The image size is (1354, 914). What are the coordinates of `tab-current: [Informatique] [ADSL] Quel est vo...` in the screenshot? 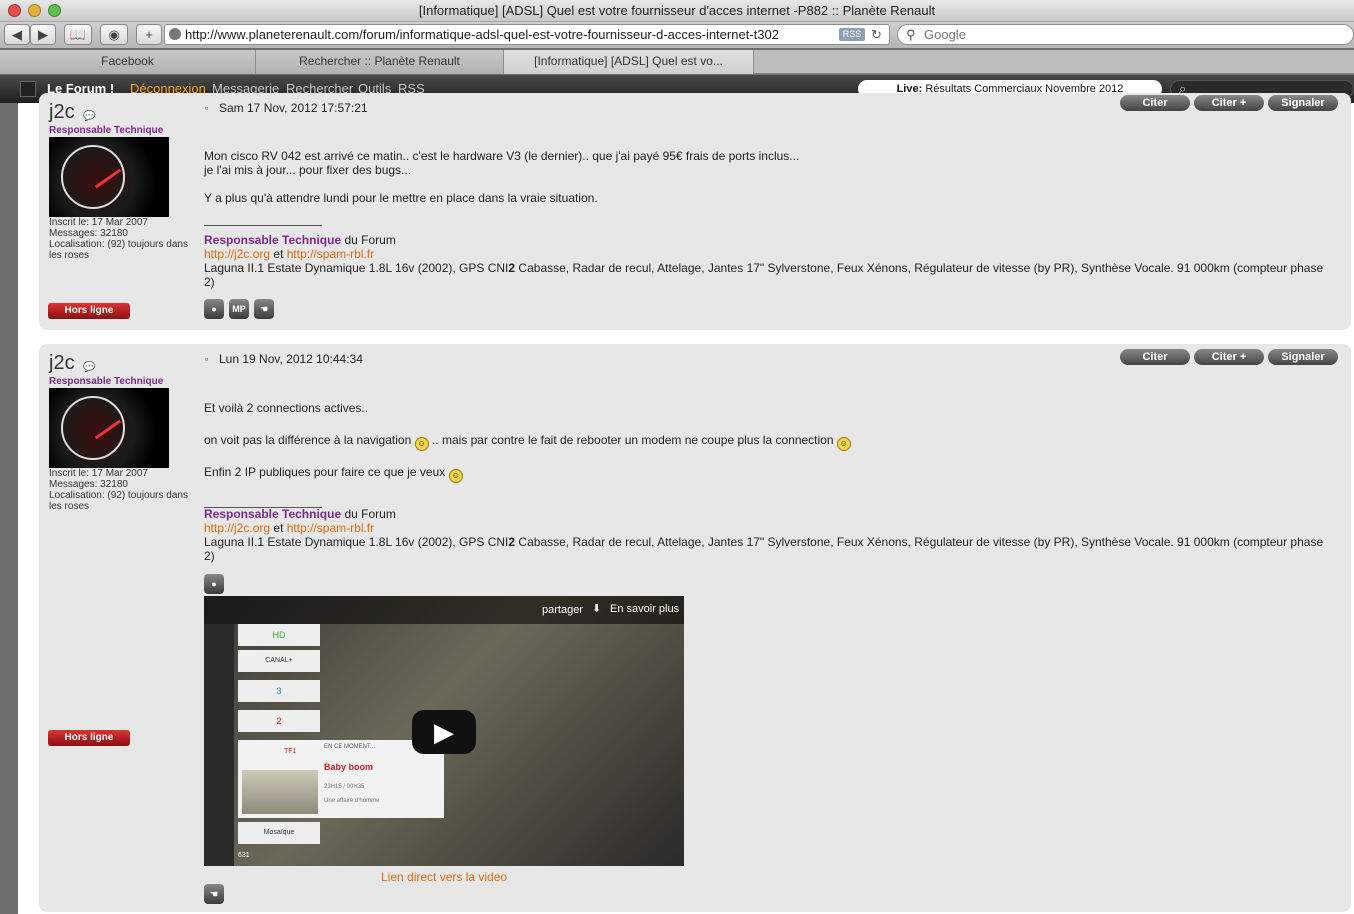 It's located at (629, 62).